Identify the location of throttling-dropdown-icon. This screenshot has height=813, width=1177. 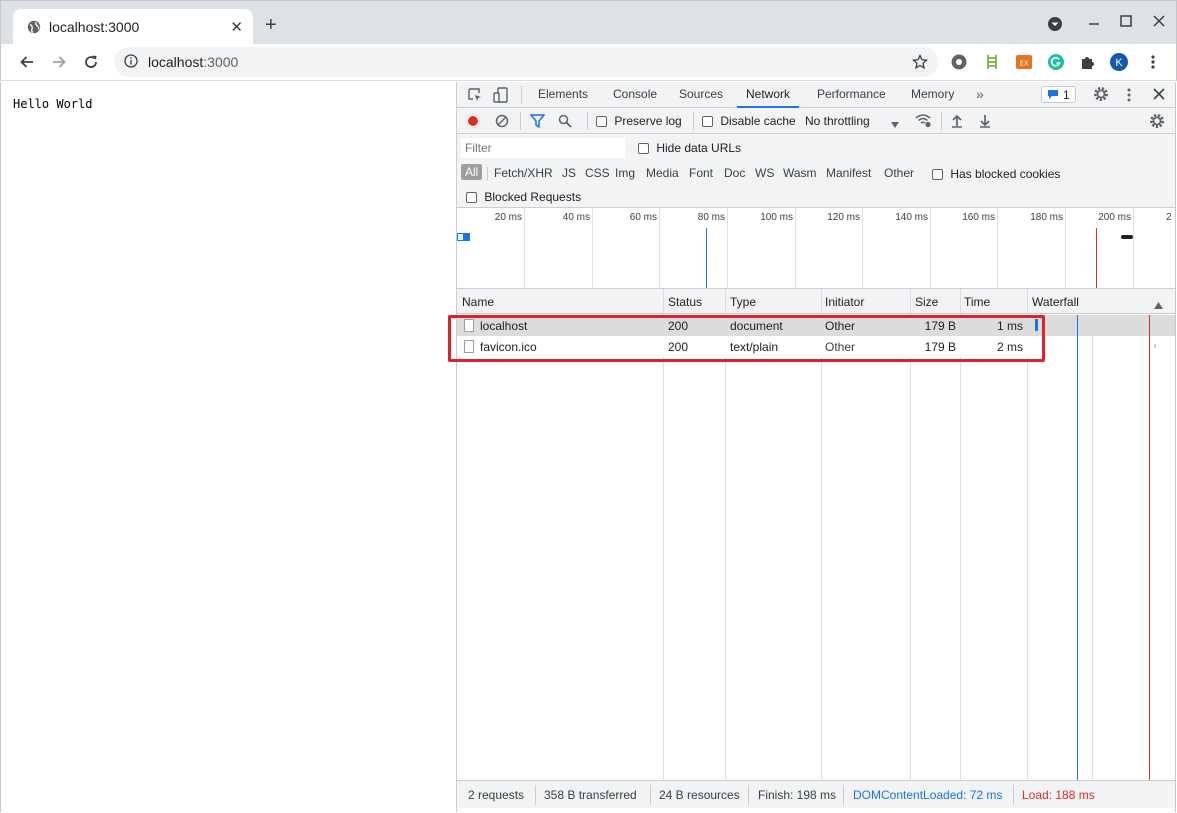
(895, 124).